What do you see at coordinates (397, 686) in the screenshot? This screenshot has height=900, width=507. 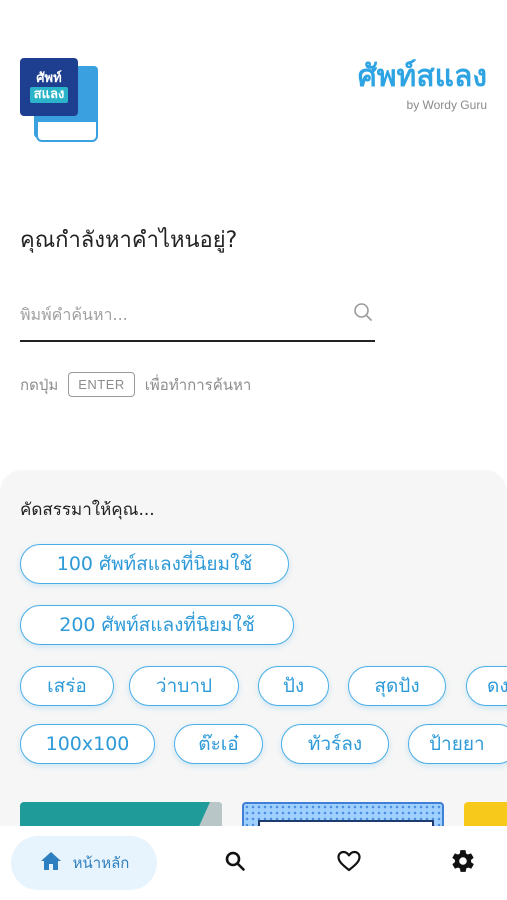 I see `word-chip: สุดปัง` at bounding box center [397, 686].